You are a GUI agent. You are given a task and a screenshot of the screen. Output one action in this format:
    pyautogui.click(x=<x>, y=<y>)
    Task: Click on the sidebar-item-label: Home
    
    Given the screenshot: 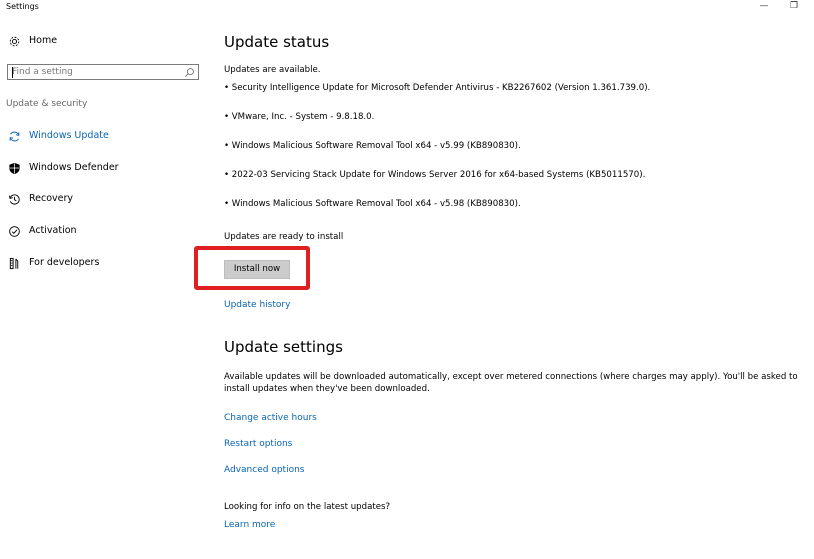 What is the action you would take?
    pyautogui.click(x=43, y=40)
    